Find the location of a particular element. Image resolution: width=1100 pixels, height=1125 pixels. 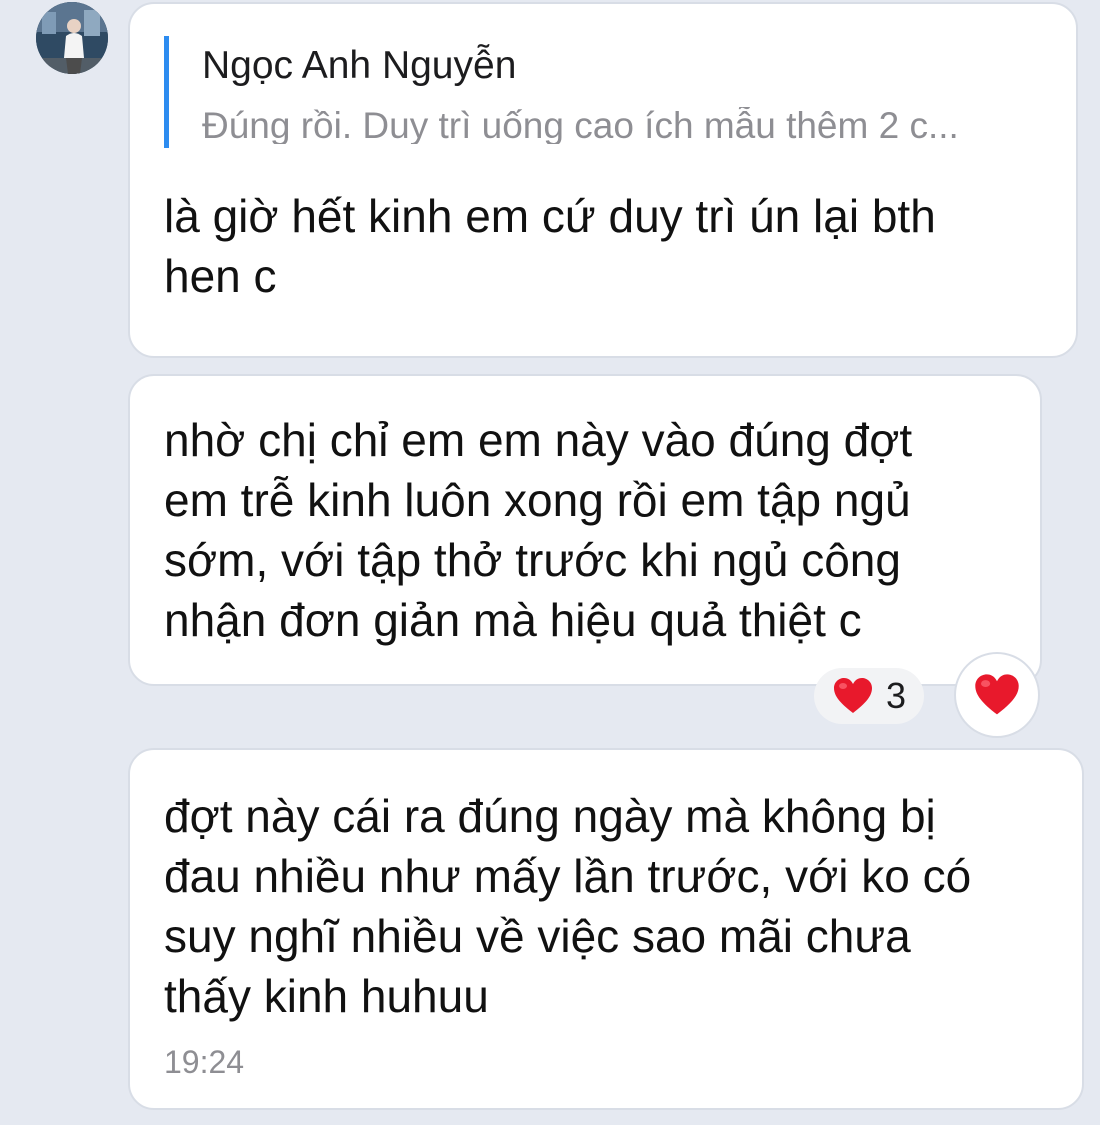

message-line: đau nhiều như mấy lần trước, với ko có is located at coordinates (568, 876).